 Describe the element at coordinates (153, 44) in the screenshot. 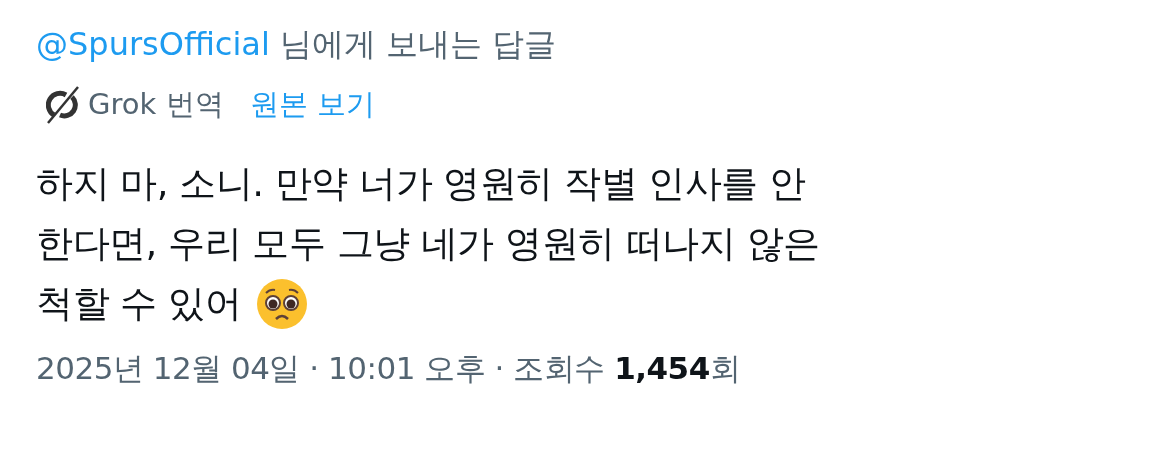

I see `user-handle-link: @SpursOfficial` at that location.